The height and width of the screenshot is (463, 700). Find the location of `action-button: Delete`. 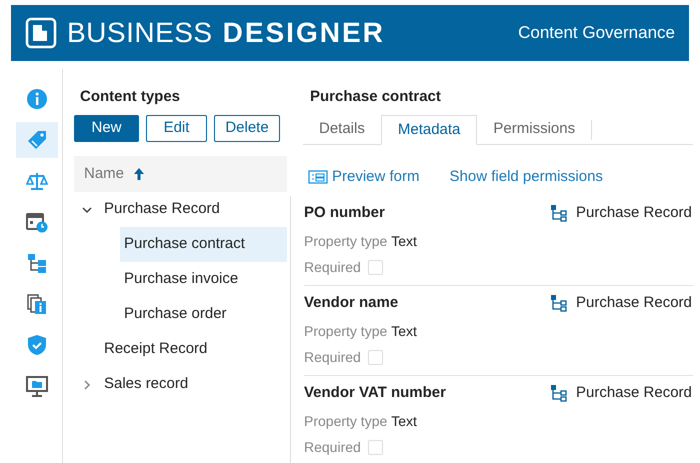

action-button: Delete is located at coordinates (247, 128).